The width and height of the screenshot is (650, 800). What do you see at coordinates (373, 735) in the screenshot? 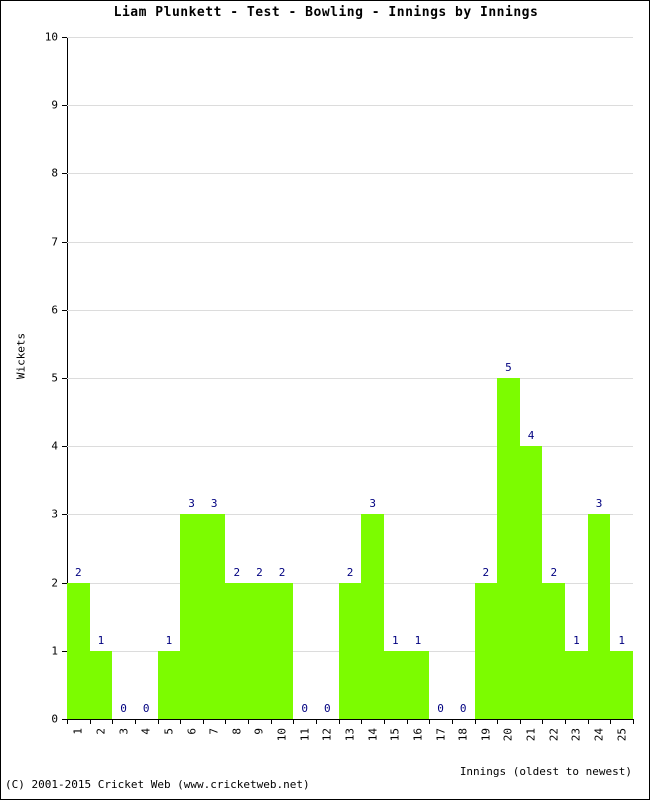
I see `x-axis-tick-label: 14` at bounding box center [373, 735].